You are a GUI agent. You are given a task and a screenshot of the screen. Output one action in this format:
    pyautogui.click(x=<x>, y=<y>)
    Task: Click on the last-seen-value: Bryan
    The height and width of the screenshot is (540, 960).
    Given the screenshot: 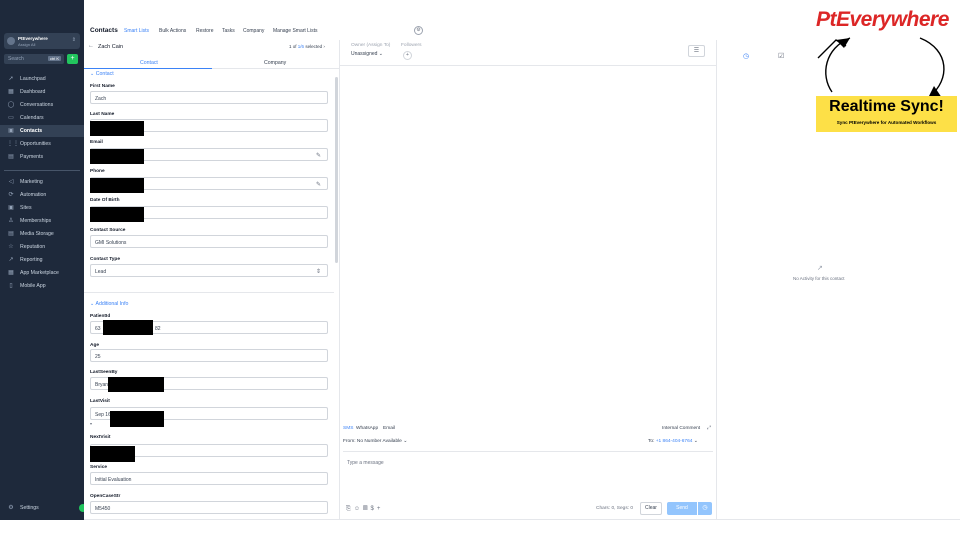 What is the action you would take?
    pyautogui.click(x=102, y=384)
    